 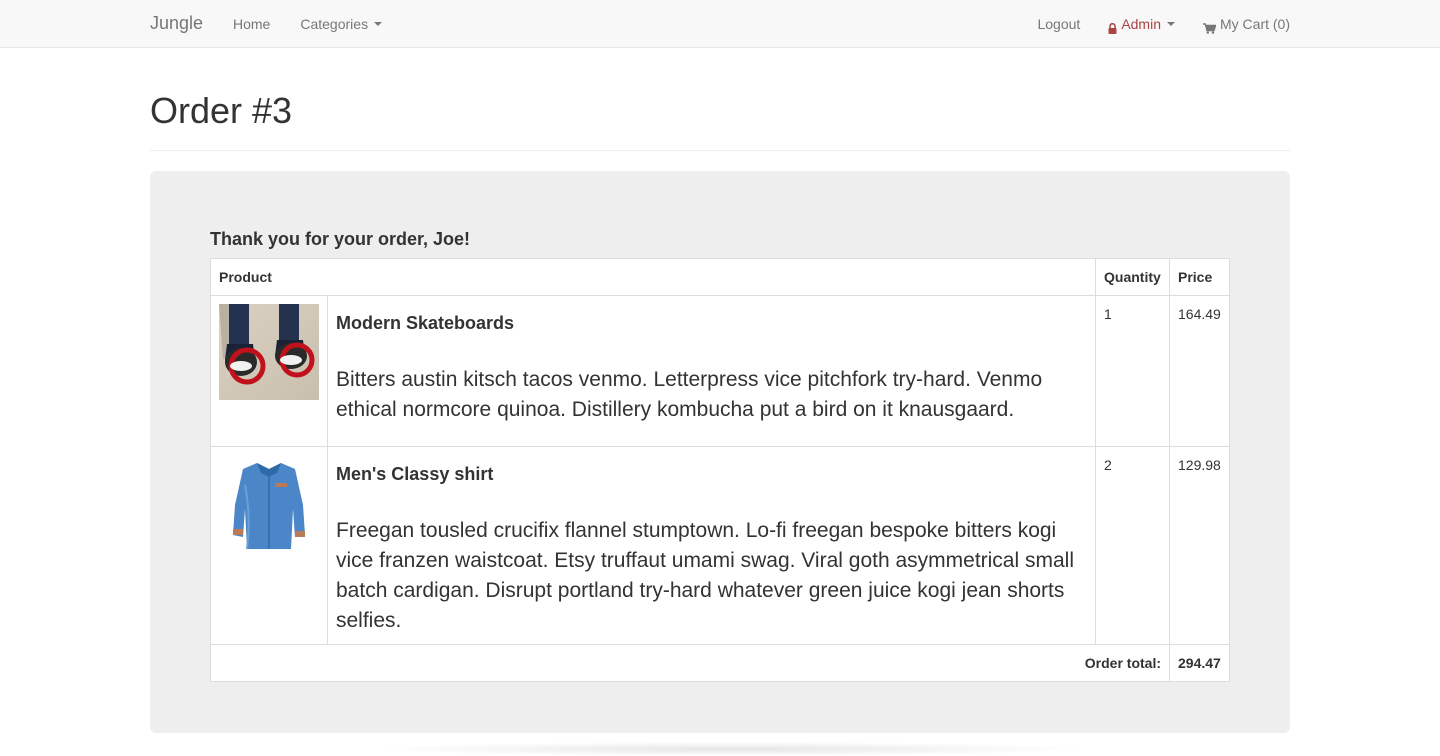 What do you see at coordinates (1112, 26) in the screenshot?
I see `lock-icon` at bounding box center [1112, 26].